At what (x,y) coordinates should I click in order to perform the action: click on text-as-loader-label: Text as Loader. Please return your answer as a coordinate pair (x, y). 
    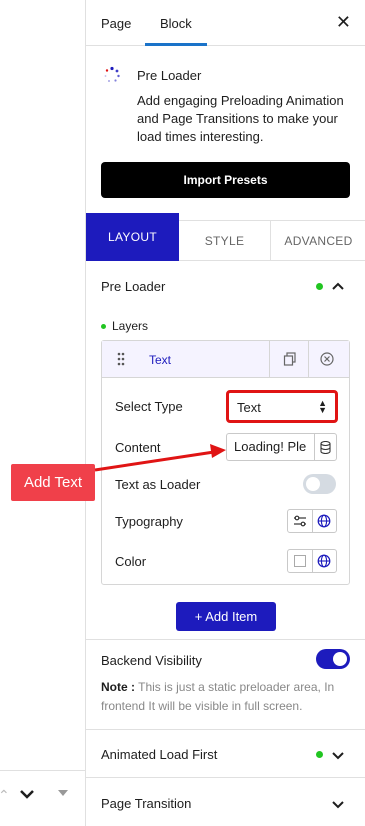
    Looking at the image, I should click on (158, 484).